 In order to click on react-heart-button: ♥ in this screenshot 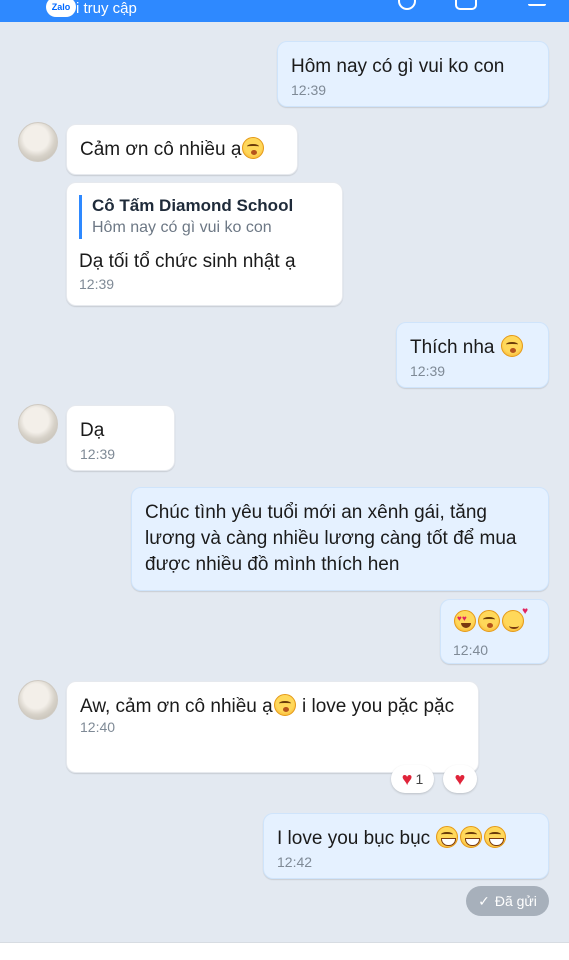, I will do `click(460, 779)`.